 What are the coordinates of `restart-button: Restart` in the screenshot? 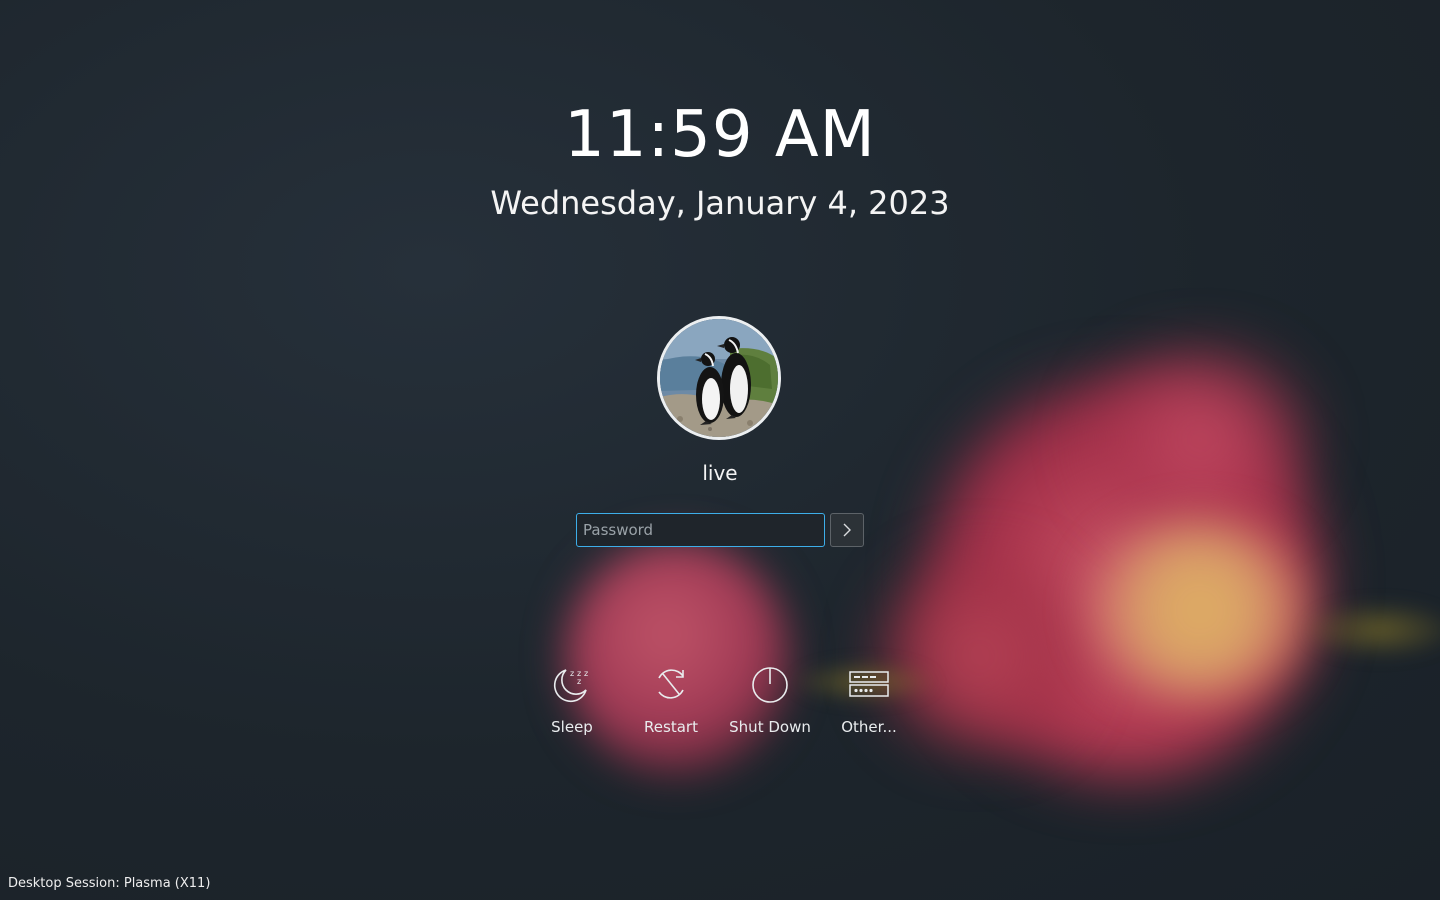 It's located at (671, 700).